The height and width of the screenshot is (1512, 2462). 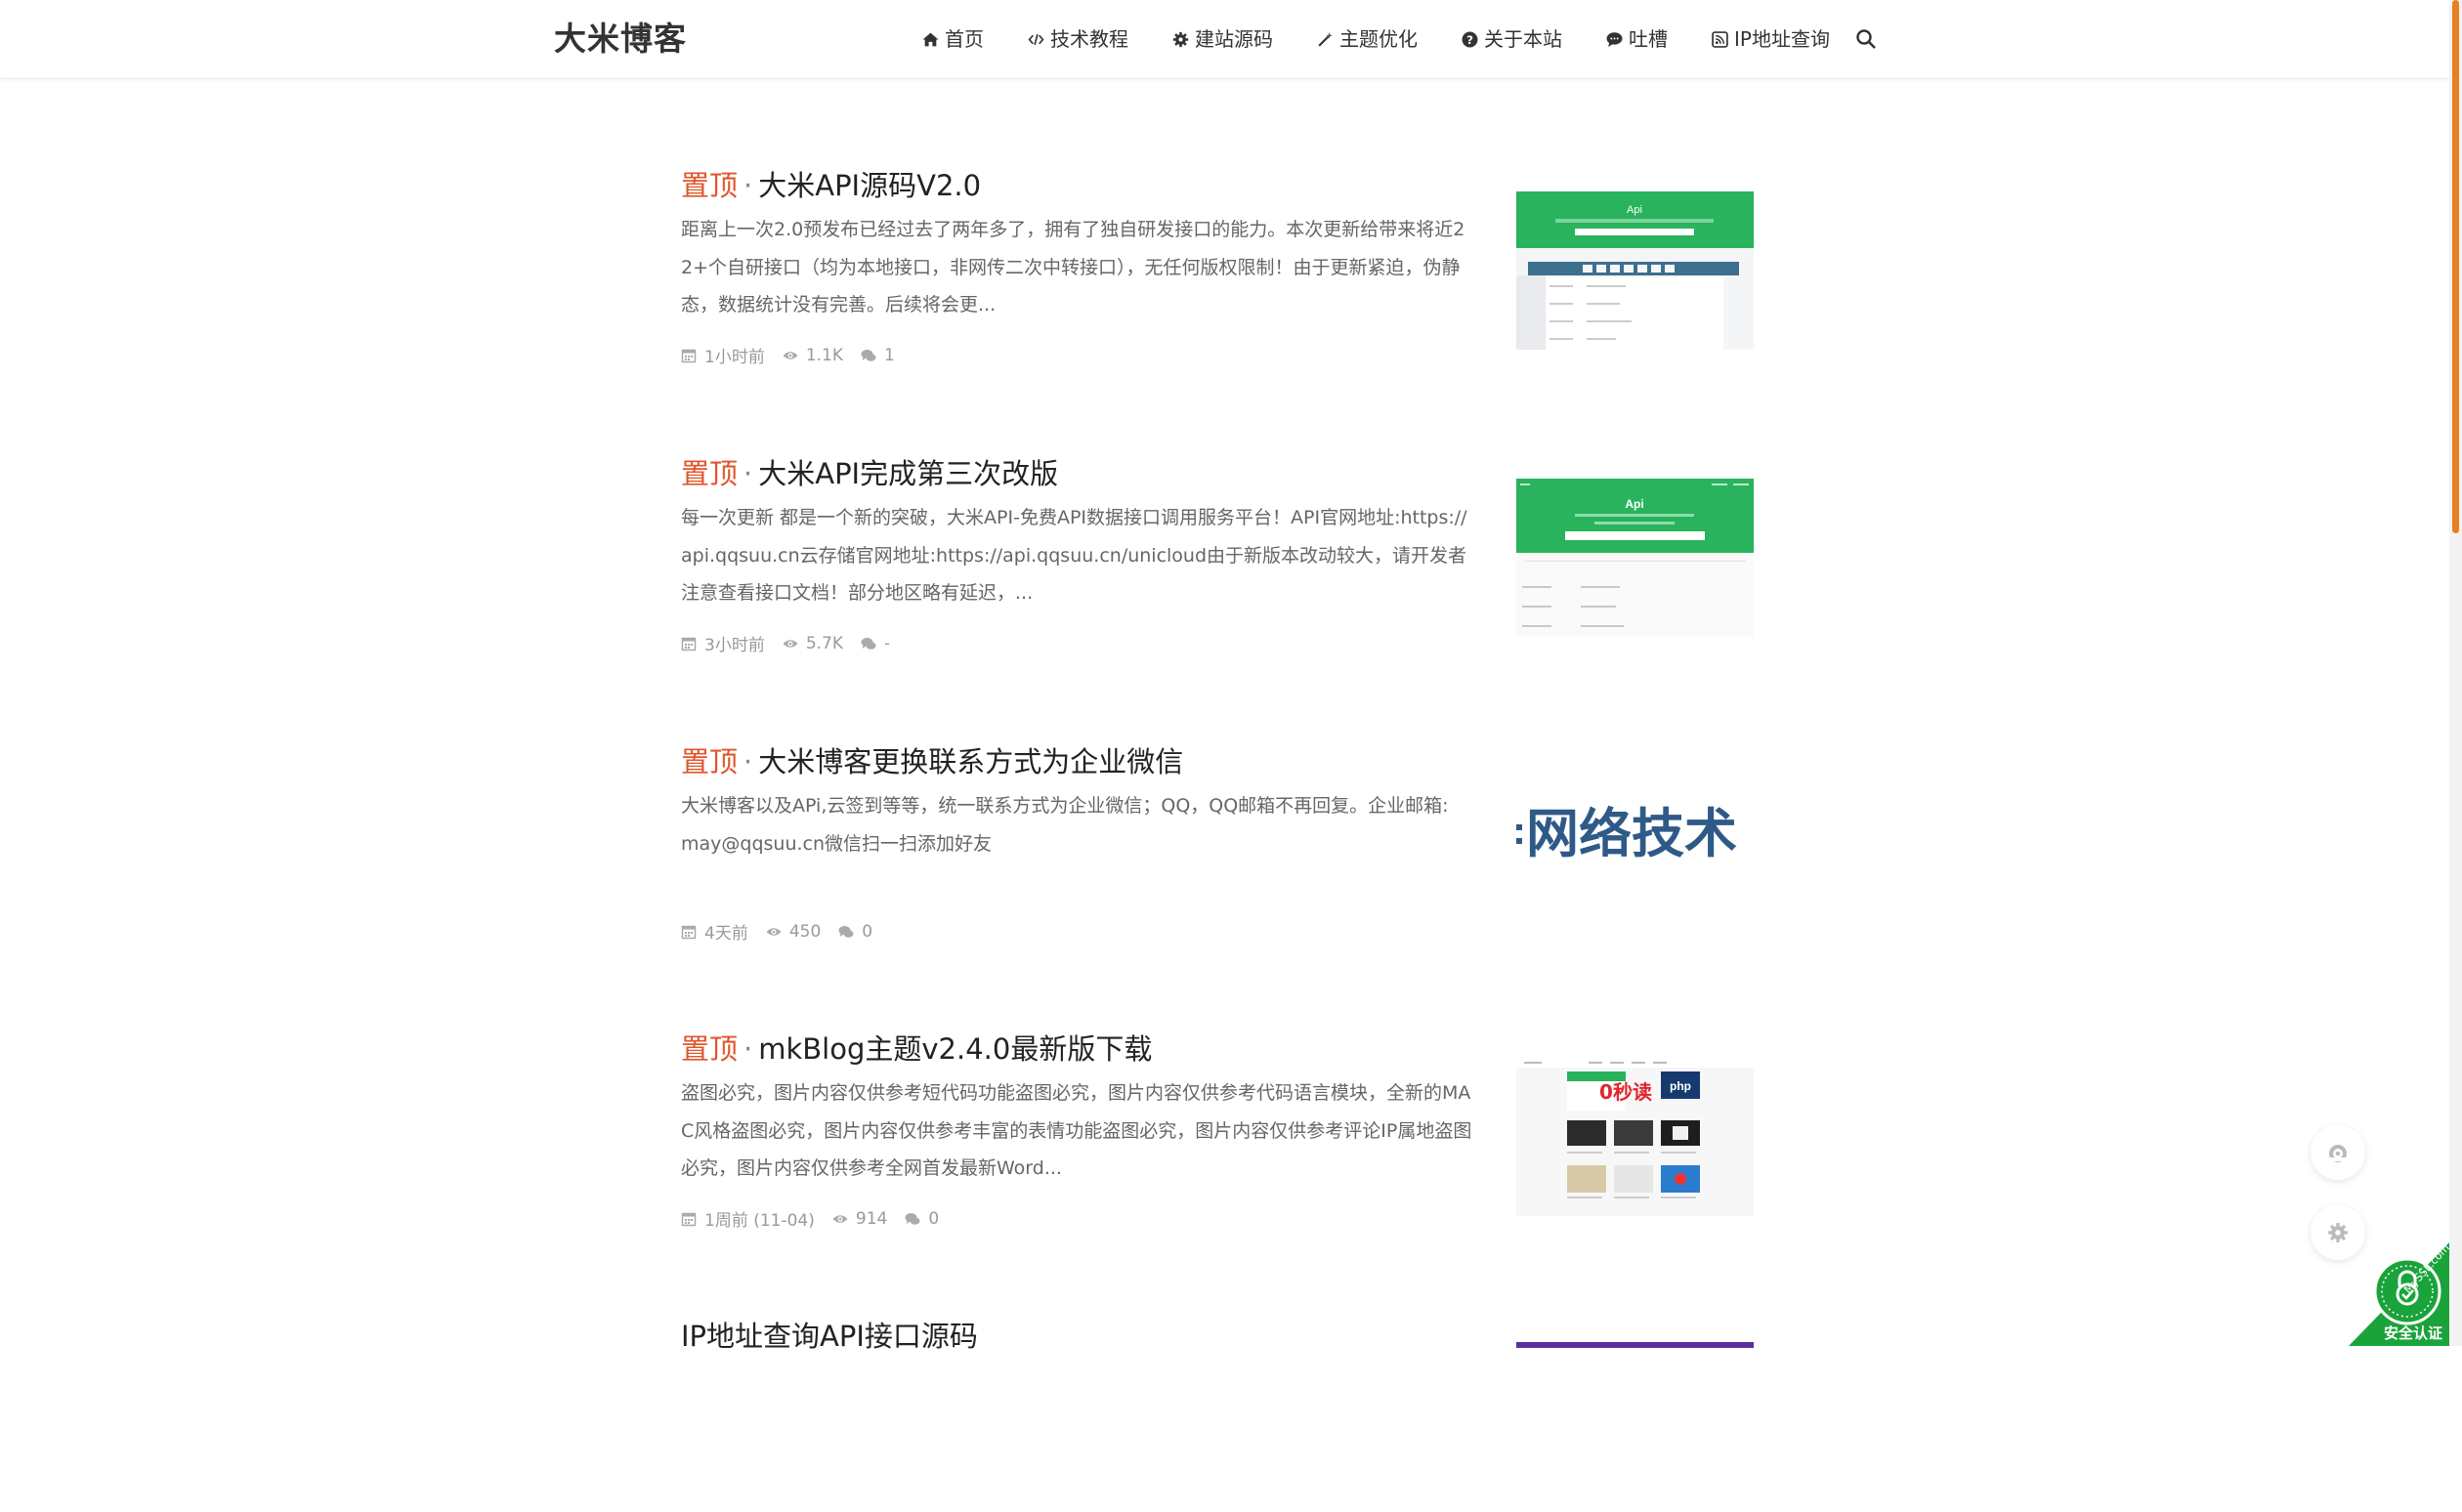 I want to click on code-icon, so click(x=1036, y=39).